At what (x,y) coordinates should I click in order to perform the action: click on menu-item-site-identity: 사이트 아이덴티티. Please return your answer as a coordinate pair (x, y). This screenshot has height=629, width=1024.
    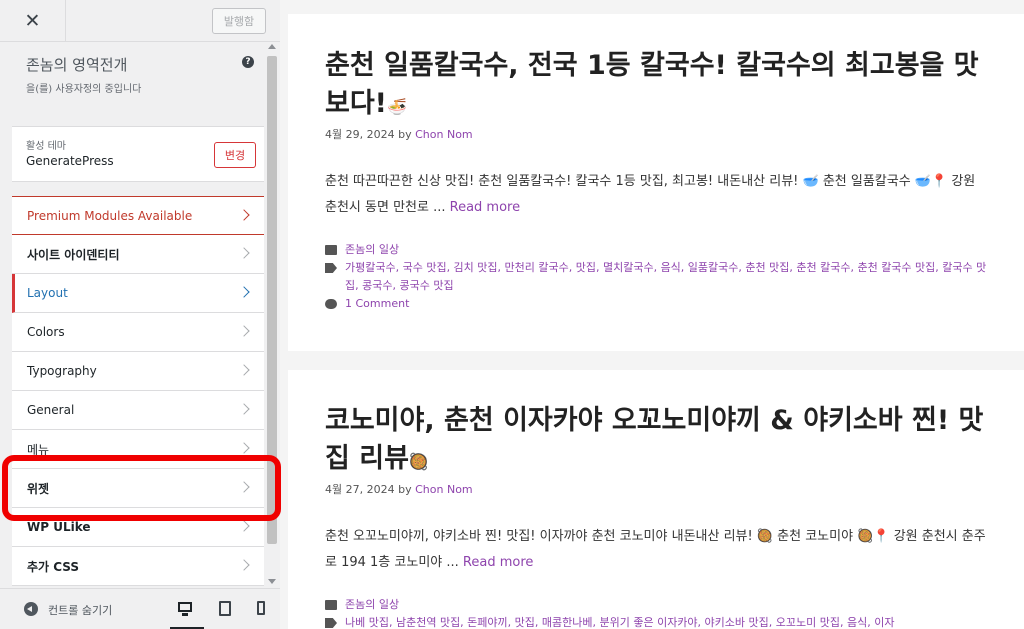
    Looking at the image, I should click on (138, 254).